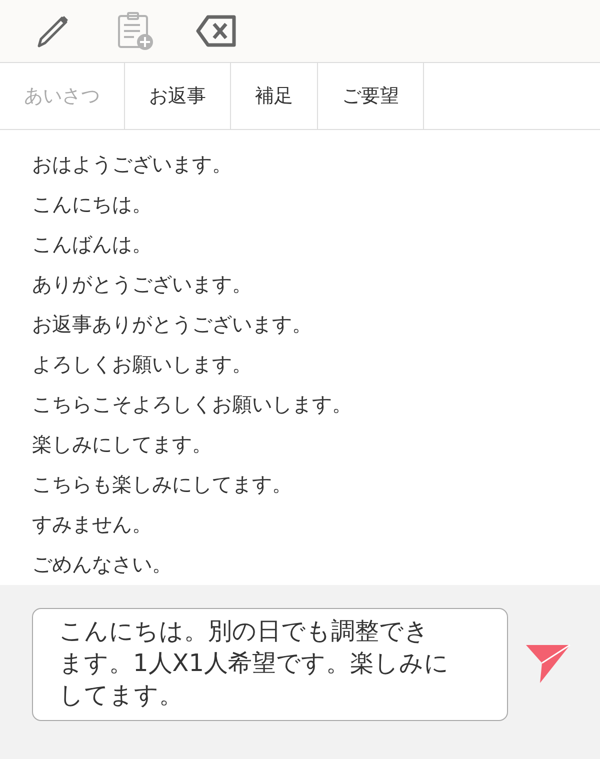  What do you see at coordinates (142, 284) in the screenshot?
I see `phrase-item: ありがとうございます。` at bounding box center [142, 284].